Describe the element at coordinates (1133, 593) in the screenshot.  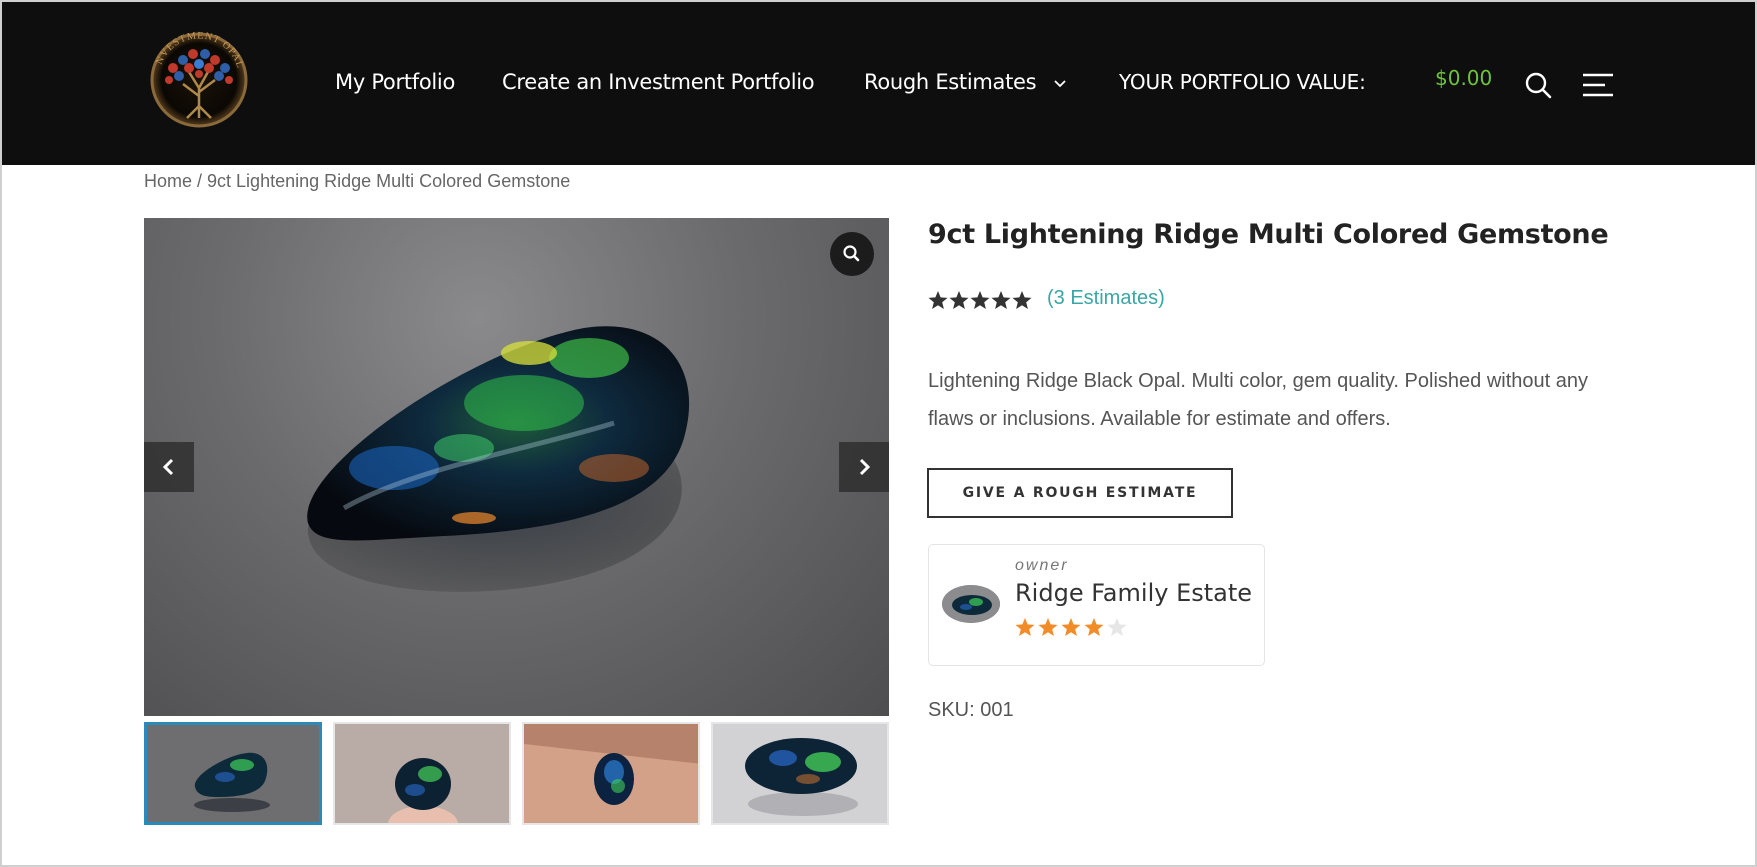
I see `owner-name: Ridge Family Estate` at that location.